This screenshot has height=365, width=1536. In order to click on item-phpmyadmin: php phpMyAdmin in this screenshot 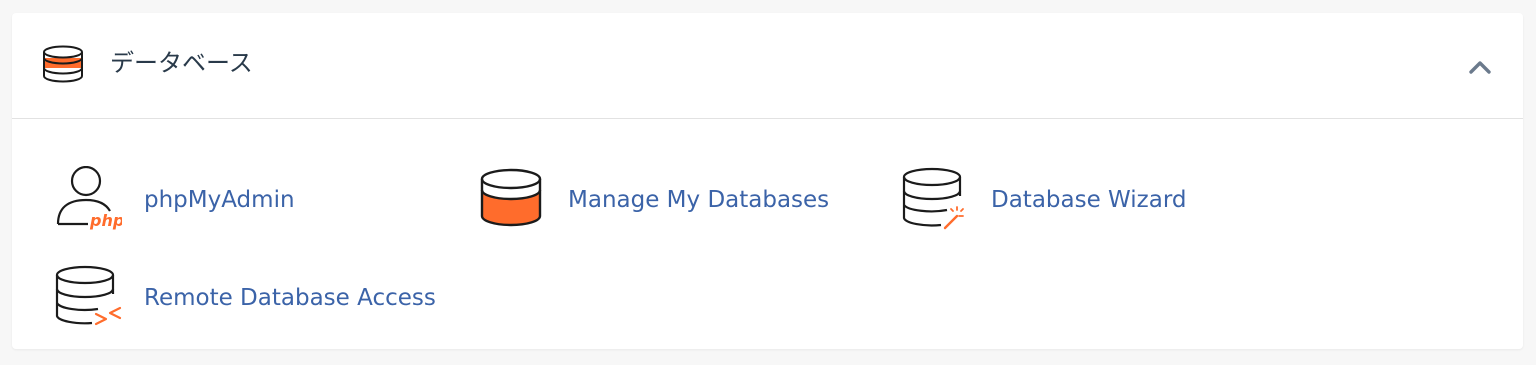, I will do `click(234, 200)`.